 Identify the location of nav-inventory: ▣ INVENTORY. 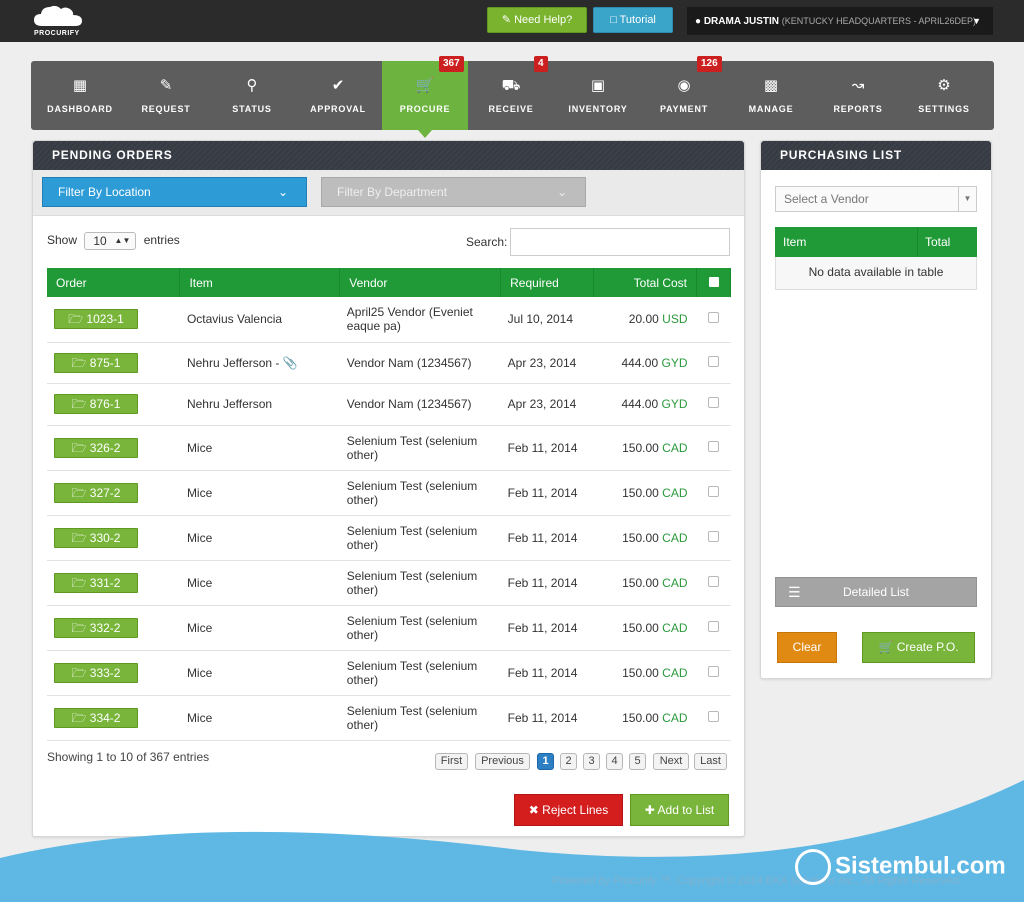
(598, 95).